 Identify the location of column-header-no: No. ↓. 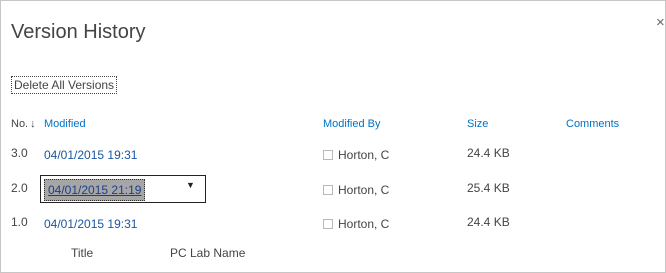
(23, 124).